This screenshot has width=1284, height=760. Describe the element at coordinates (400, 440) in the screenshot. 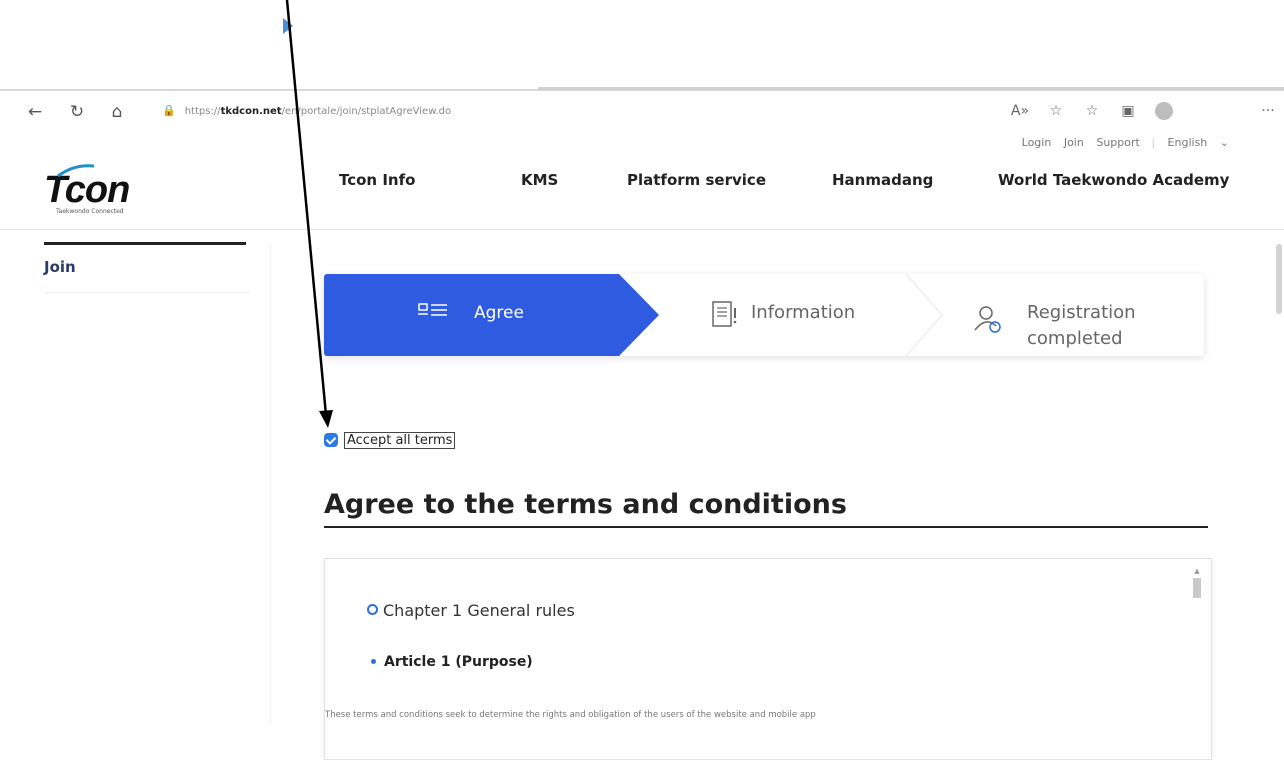

I see `accept-all-label: Accept all terms` at that location.